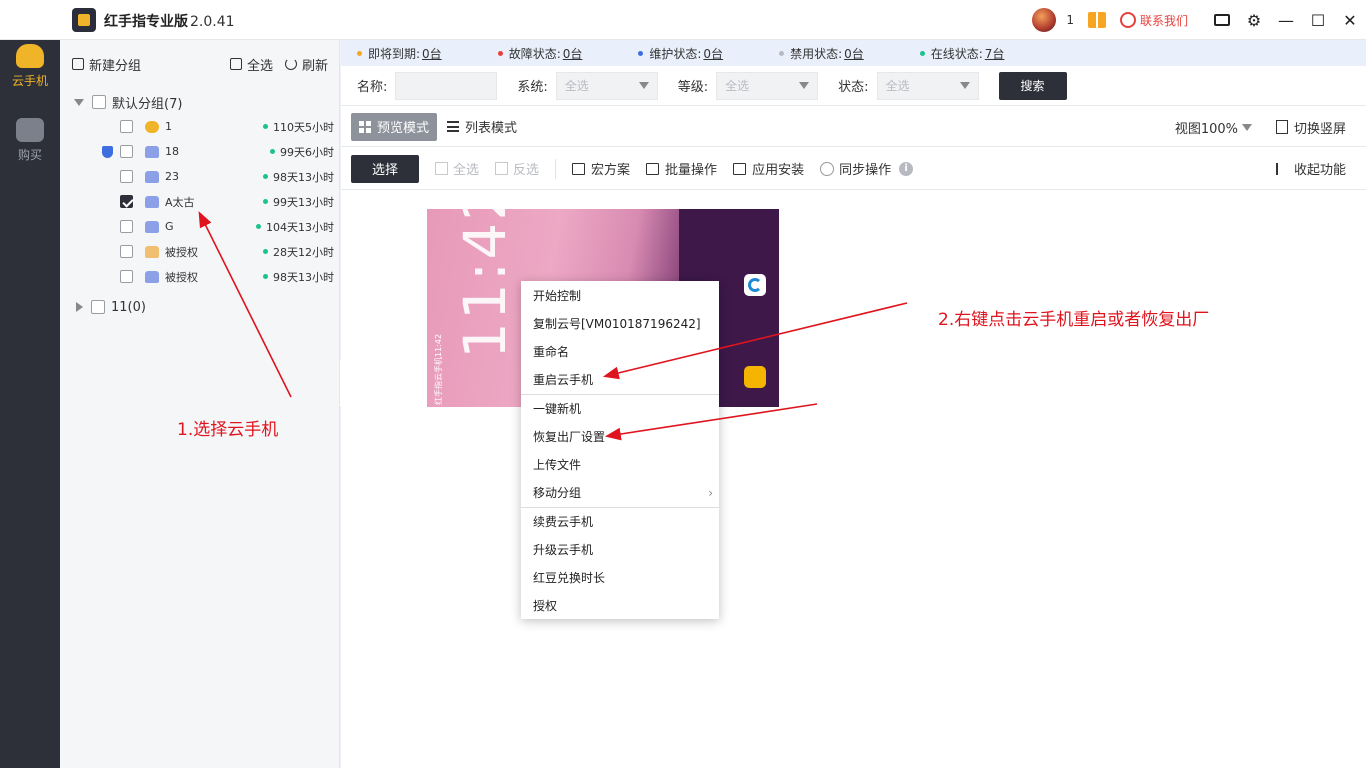 Image resolution: width=1366 pixels, height=768 pixels. I want to click on device-row: 1 110天5小时, so click(200, 126).